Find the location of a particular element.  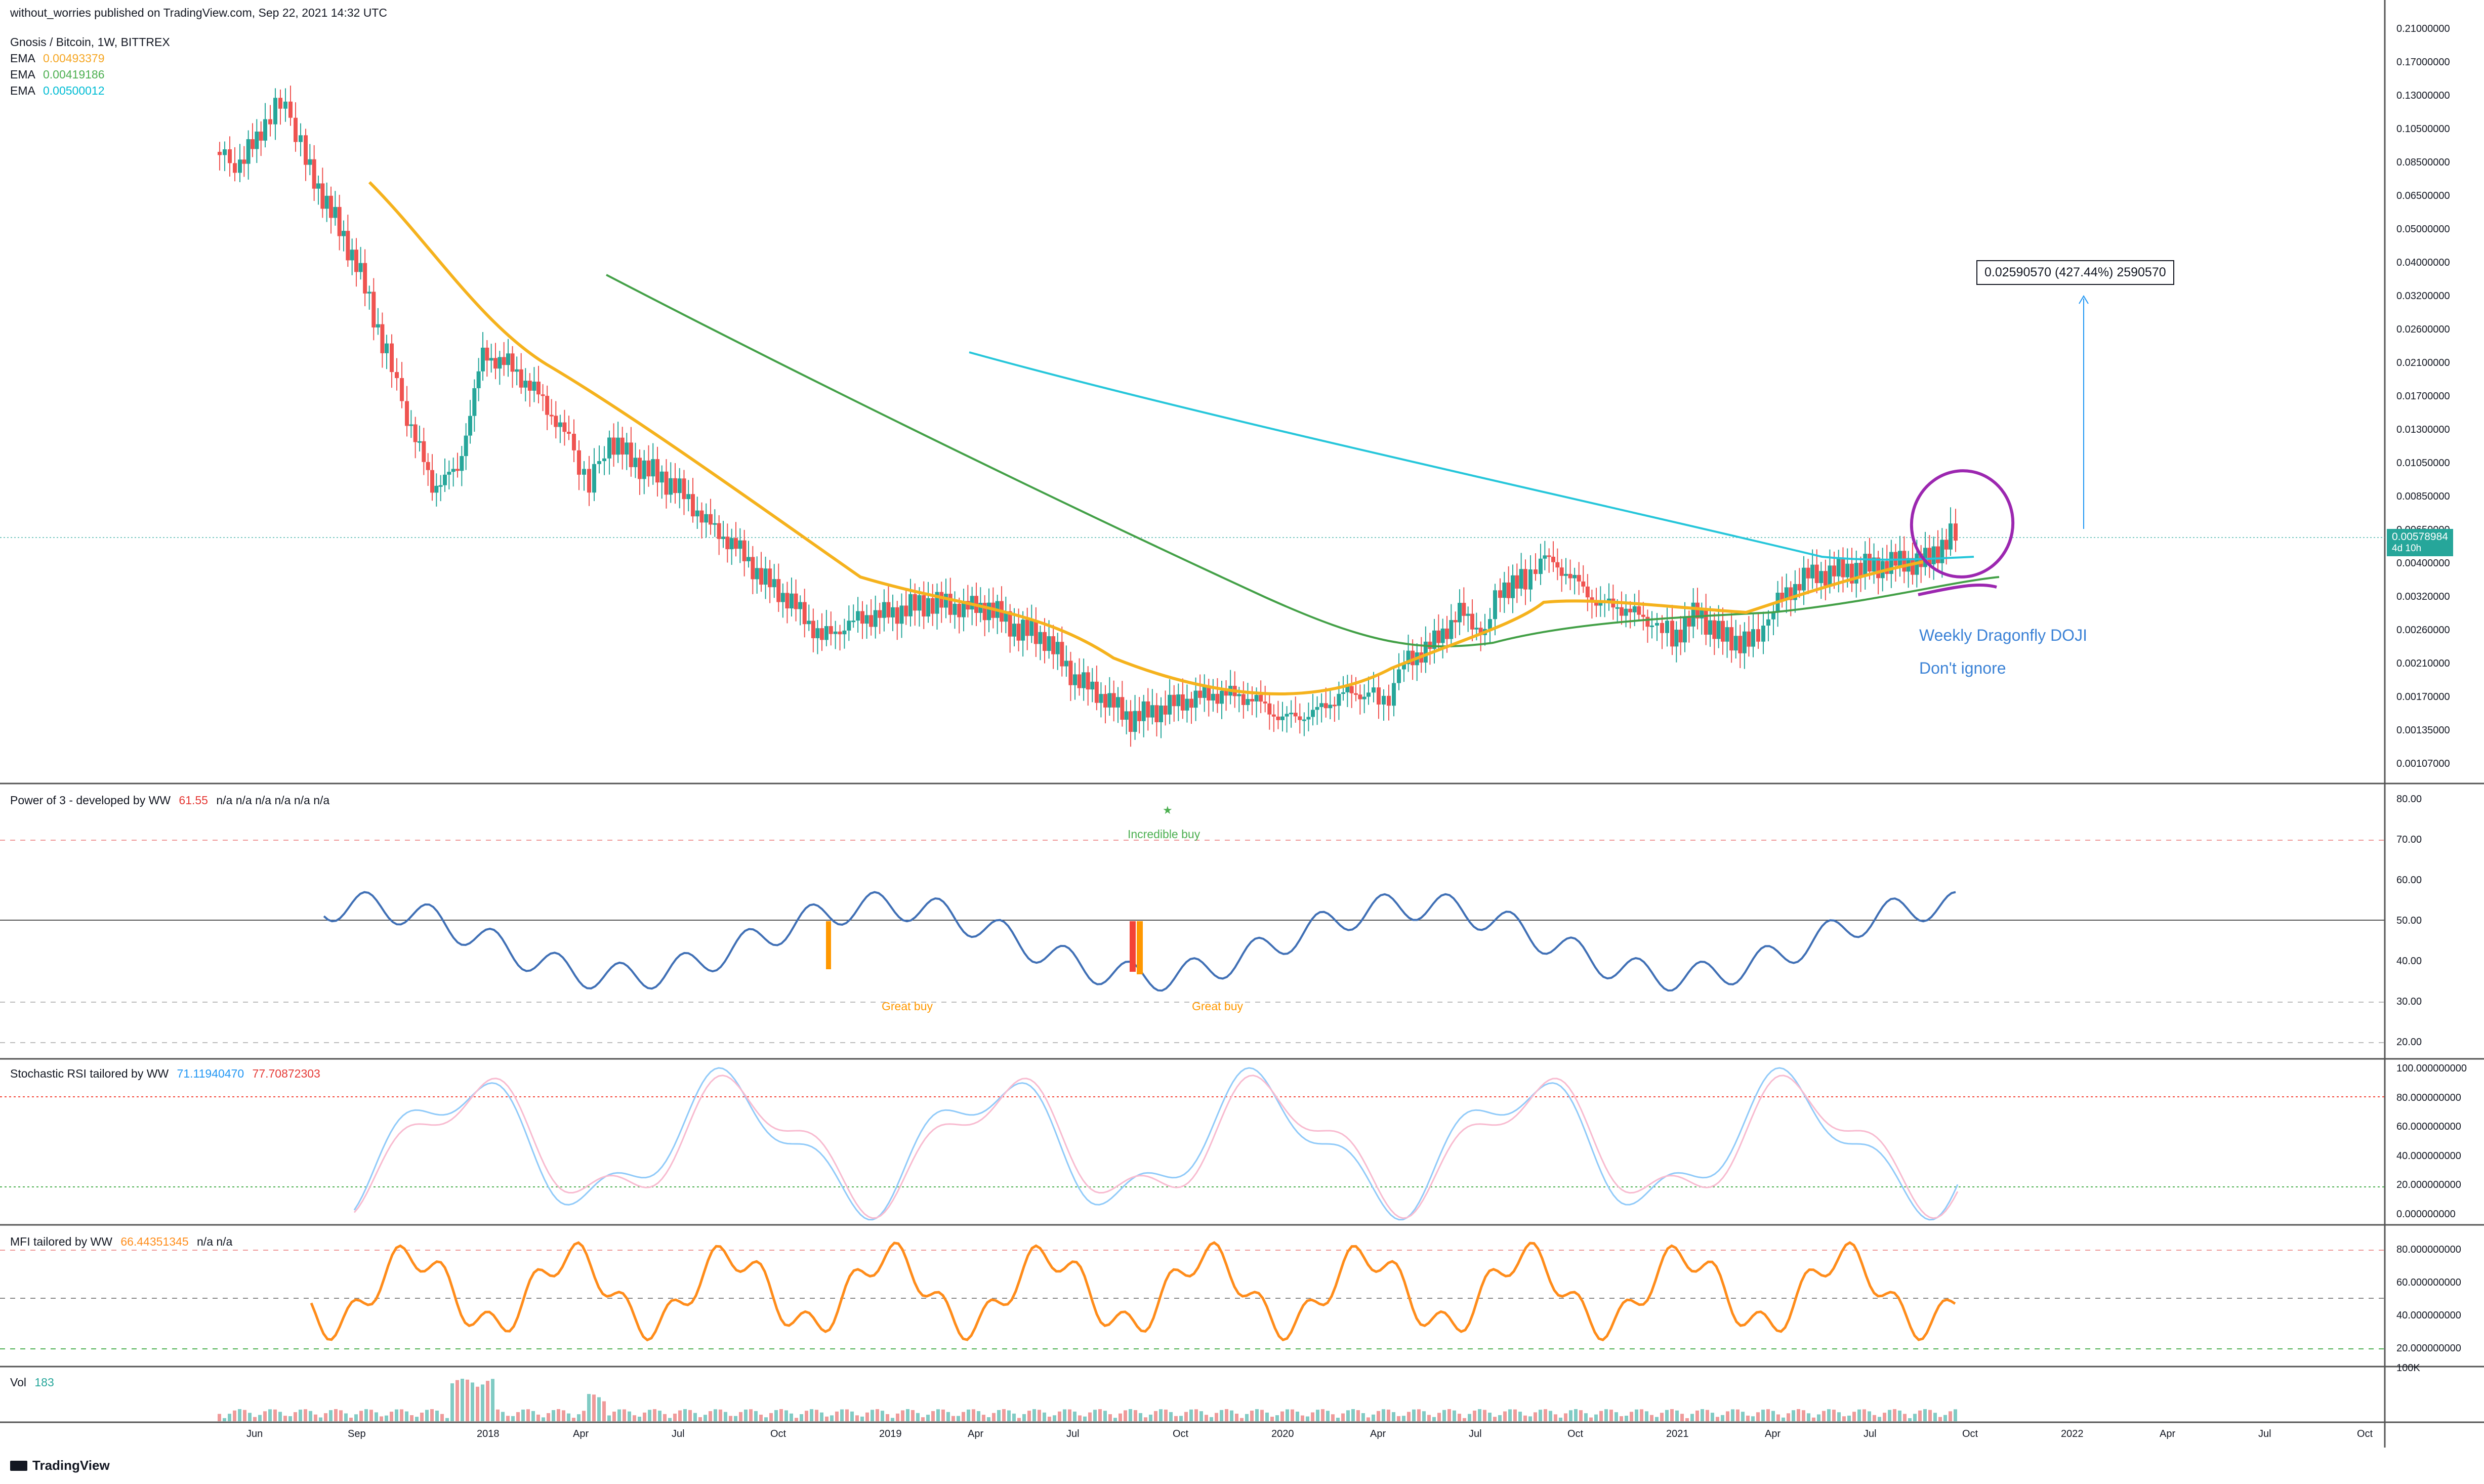

mfi-value: 66.44351345 is located at coordinates (154, 1242).